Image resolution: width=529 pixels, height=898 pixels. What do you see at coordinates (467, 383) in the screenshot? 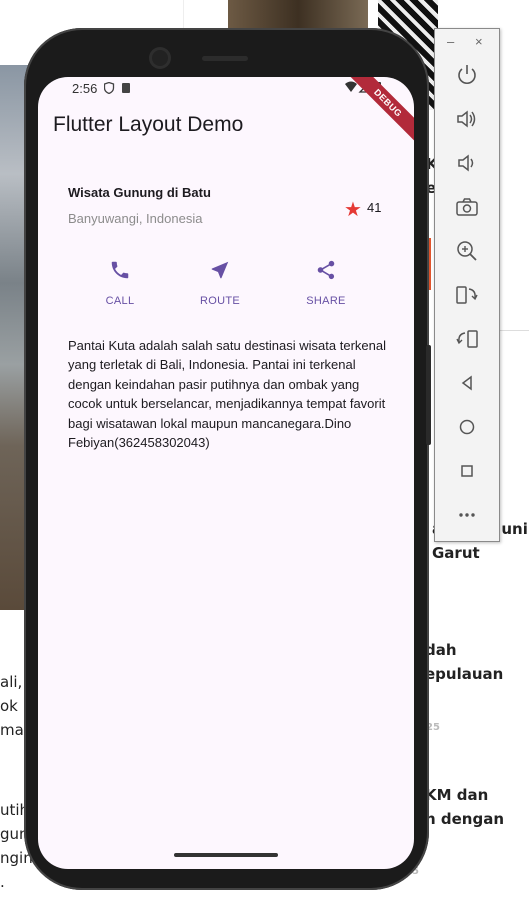
I see `back-icon` at bounding box center [467, 383].